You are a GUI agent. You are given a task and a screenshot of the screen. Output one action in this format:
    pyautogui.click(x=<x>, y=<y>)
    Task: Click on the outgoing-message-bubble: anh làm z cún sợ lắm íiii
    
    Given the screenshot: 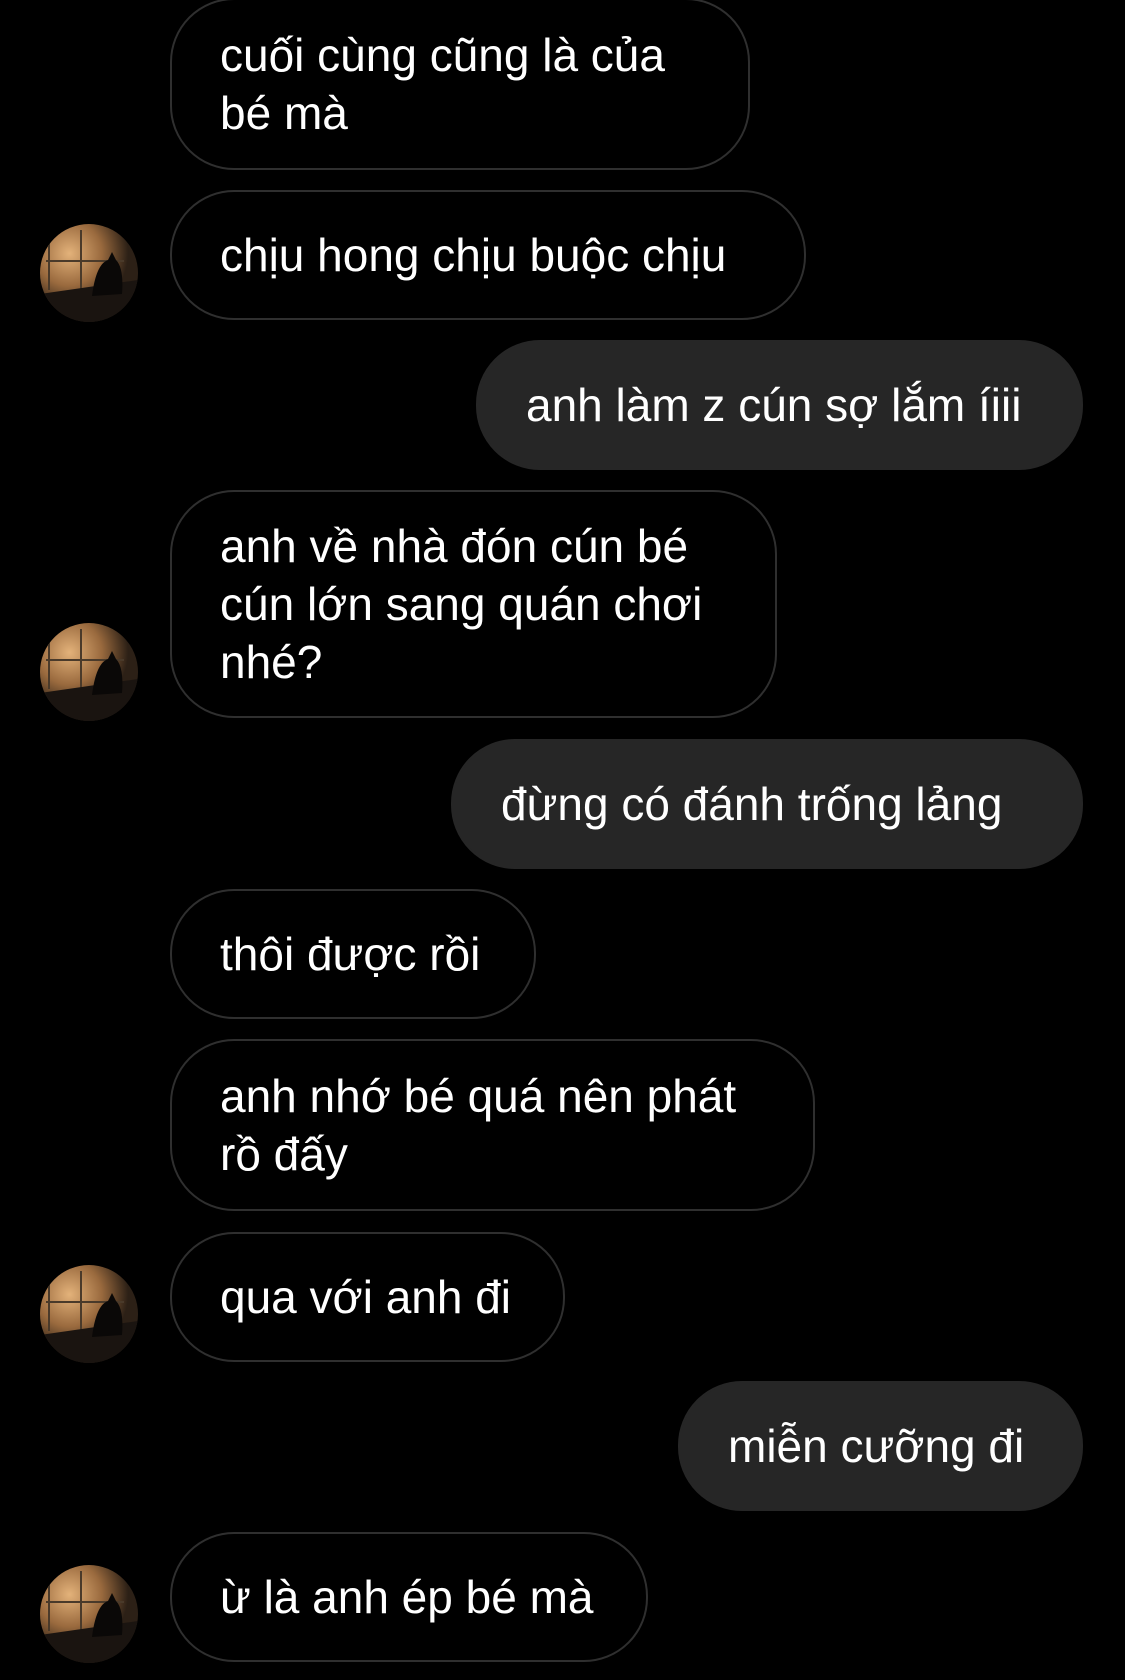 What is the action you would take?
    pyautogui.click(x=779, y=405)
    